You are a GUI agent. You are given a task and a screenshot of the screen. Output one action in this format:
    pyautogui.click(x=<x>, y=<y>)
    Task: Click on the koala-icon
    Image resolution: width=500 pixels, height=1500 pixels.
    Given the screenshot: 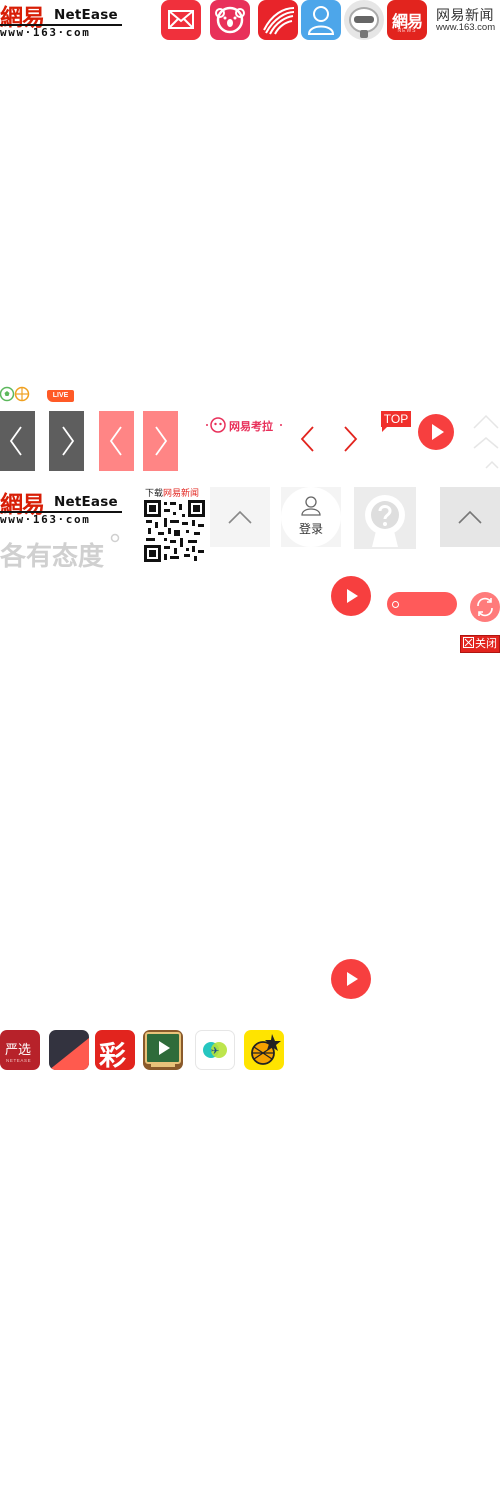 What is the action you would take?
    pyautogui.click(x=230, y=20)
    